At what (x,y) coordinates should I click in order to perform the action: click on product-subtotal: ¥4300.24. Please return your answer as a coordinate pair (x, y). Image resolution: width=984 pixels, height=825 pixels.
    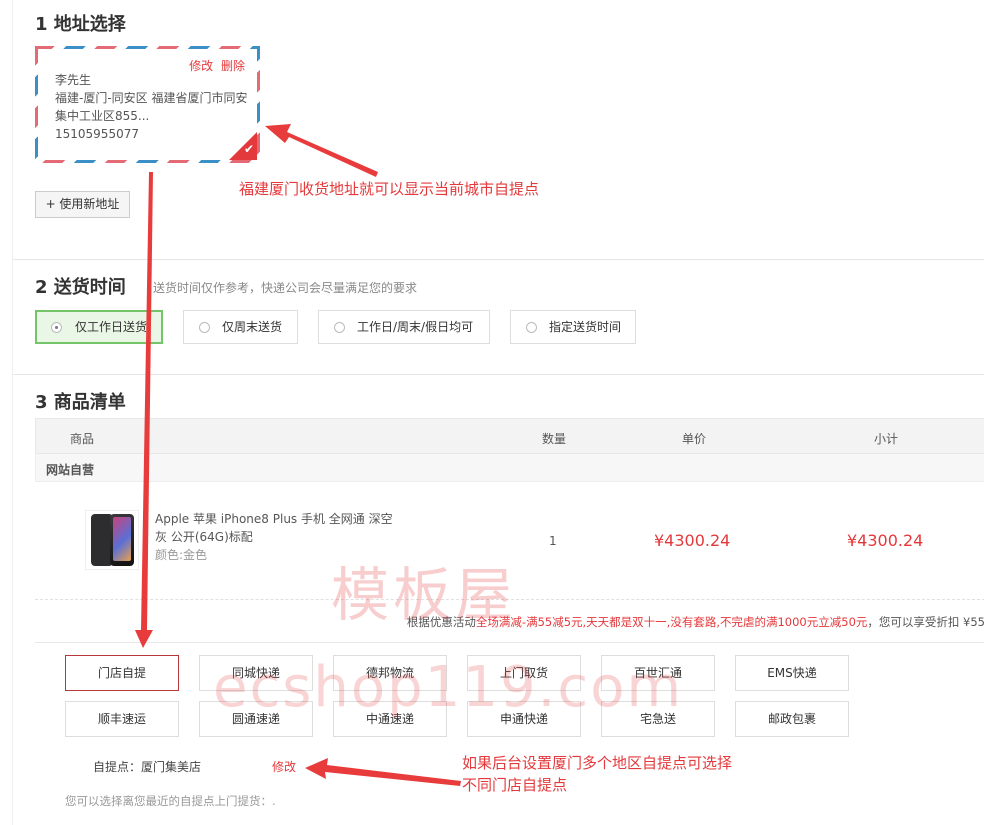
    Looking at the image, I should click on (885, 540).